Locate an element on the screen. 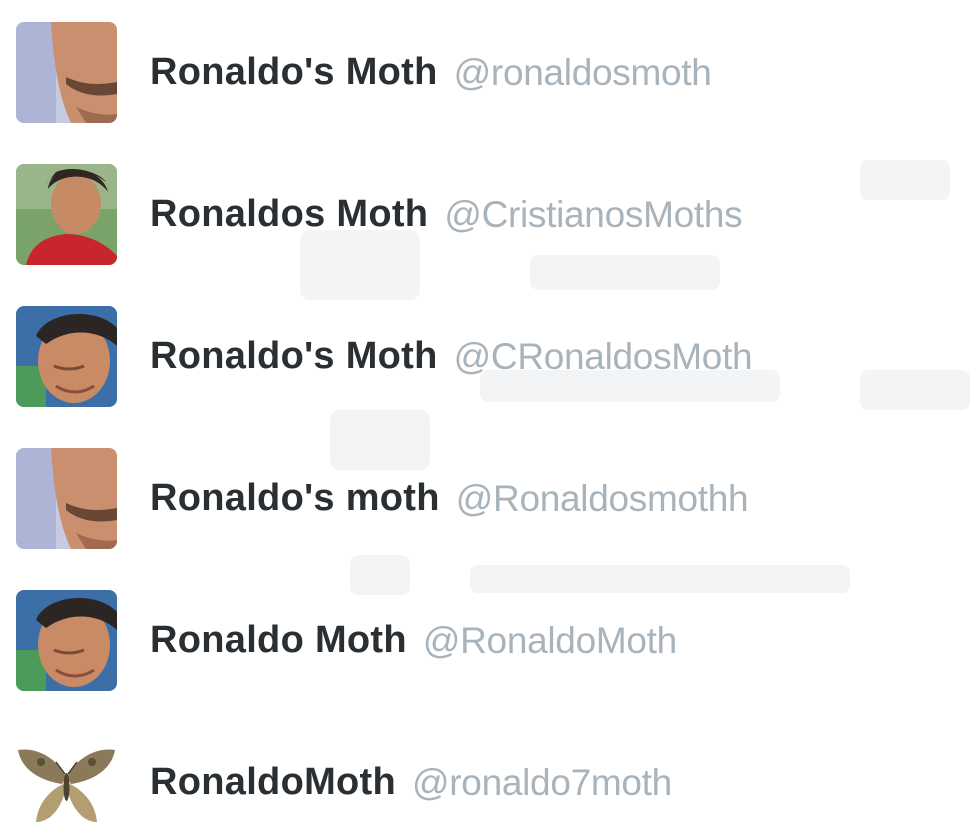 The height and width of the screenshot is (833, 980). account-row: Ronaldo's Moth @ronaldosmoth is located at coordinates (491, 72).